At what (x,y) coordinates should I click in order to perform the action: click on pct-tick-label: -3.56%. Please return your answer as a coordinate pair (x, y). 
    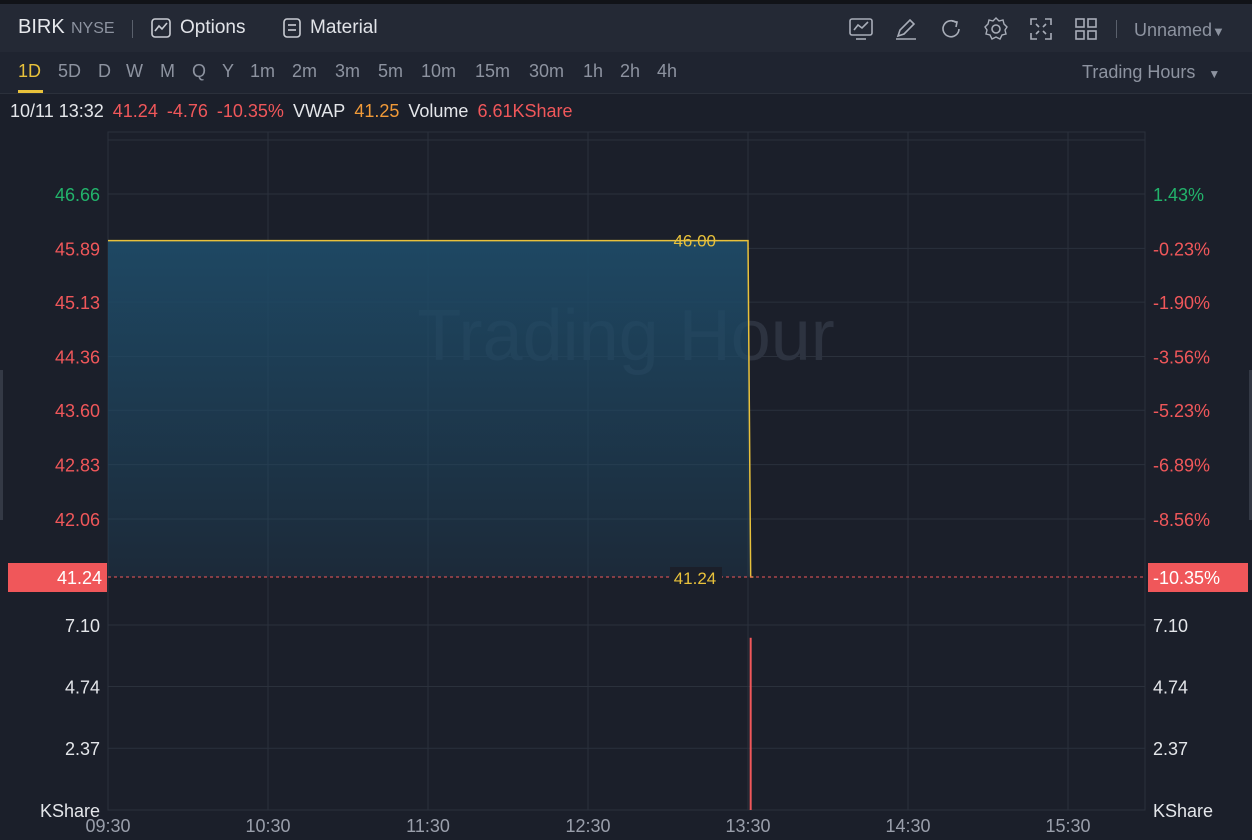
    Looking at the image, I should click on (1181, 358).